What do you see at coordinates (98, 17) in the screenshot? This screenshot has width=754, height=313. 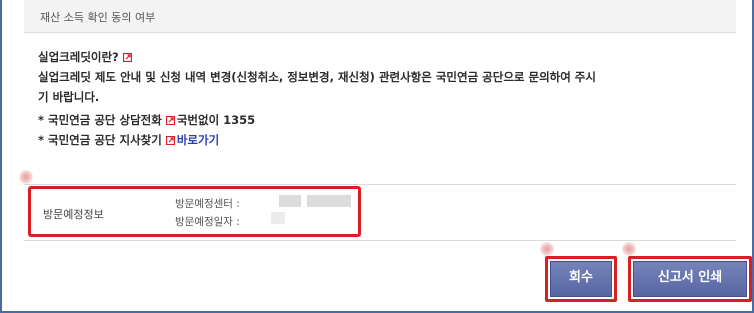 I see `consent-label: 재산 소득 확인 동의 여부` at bounding box center [98, 17].